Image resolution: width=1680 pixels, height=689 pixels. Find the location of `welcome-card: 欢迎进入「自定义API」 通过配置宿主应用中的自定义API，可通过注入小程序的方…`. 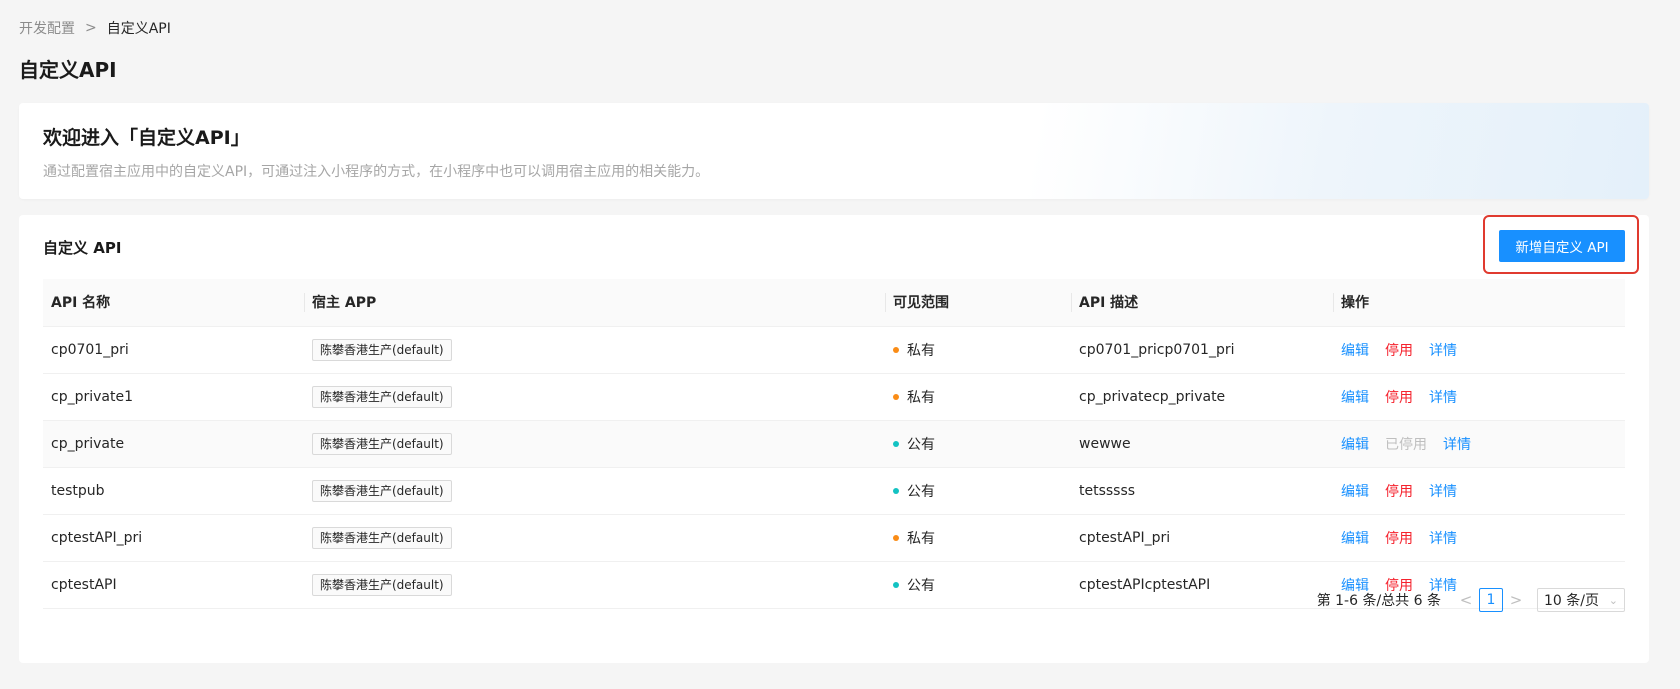

welcome-card: 欢迎进入「自定义API」 通过配置宿主应用中的自定义API，可通过注入小程序的方… is located at coordinates (834, 151).